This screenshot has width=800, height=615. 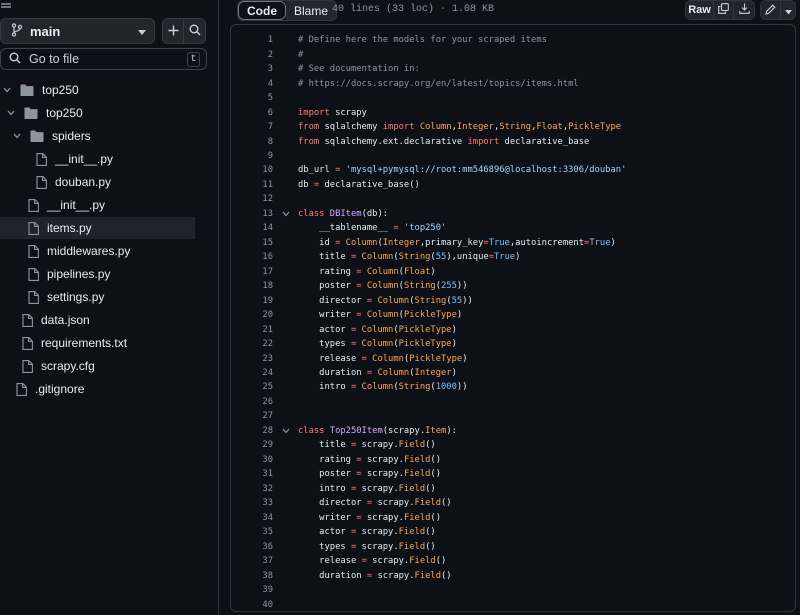 I want to click on sidebar-toggle-icon, so click(x=6, y=5).